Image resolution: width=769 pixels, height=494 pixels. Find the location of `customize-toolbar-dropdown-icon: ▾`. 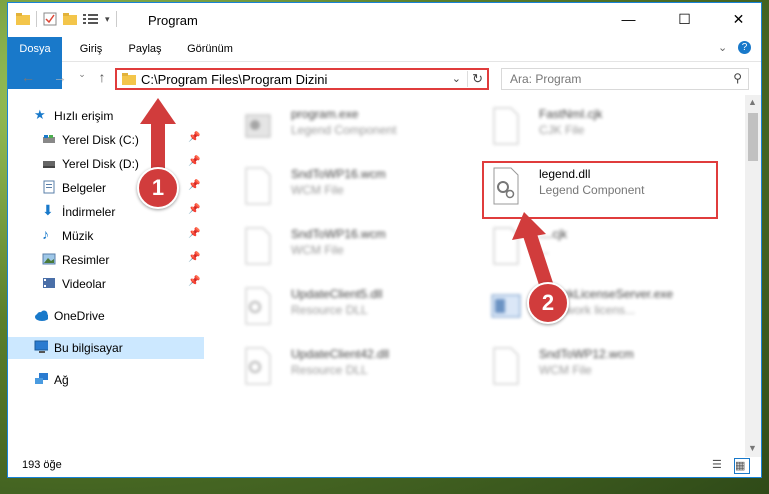

customize-toolbar-dropdown-icon: ▾ is located at coordinates (107, 19).